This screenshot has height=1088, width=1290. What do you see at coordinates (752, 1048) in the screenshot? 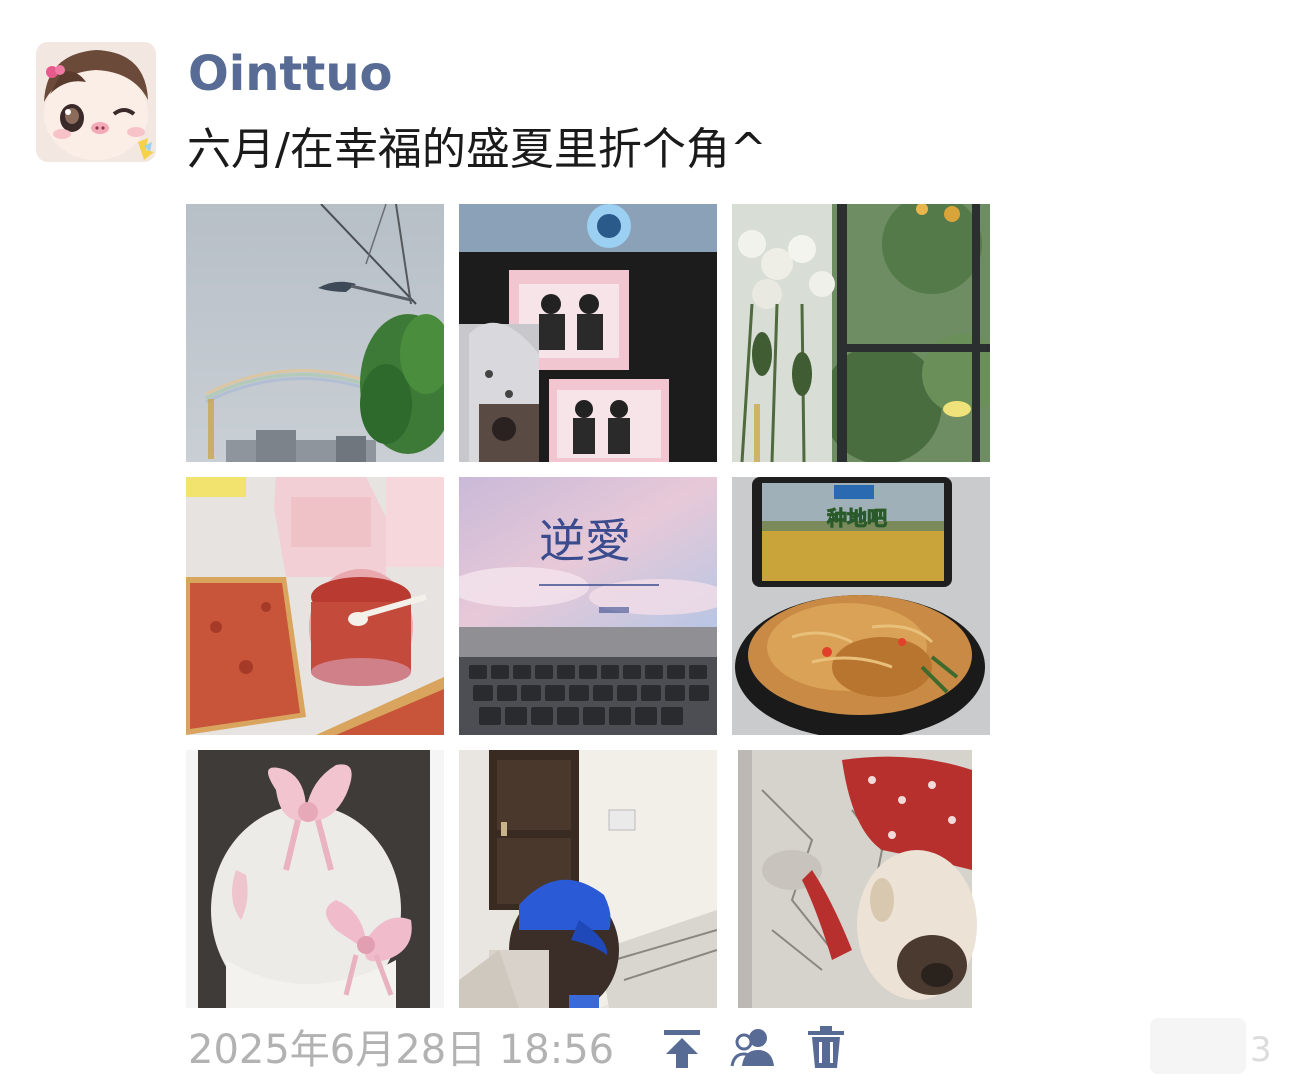
I see `visibility-contacts-icon` at bounding box center [752, 1048].